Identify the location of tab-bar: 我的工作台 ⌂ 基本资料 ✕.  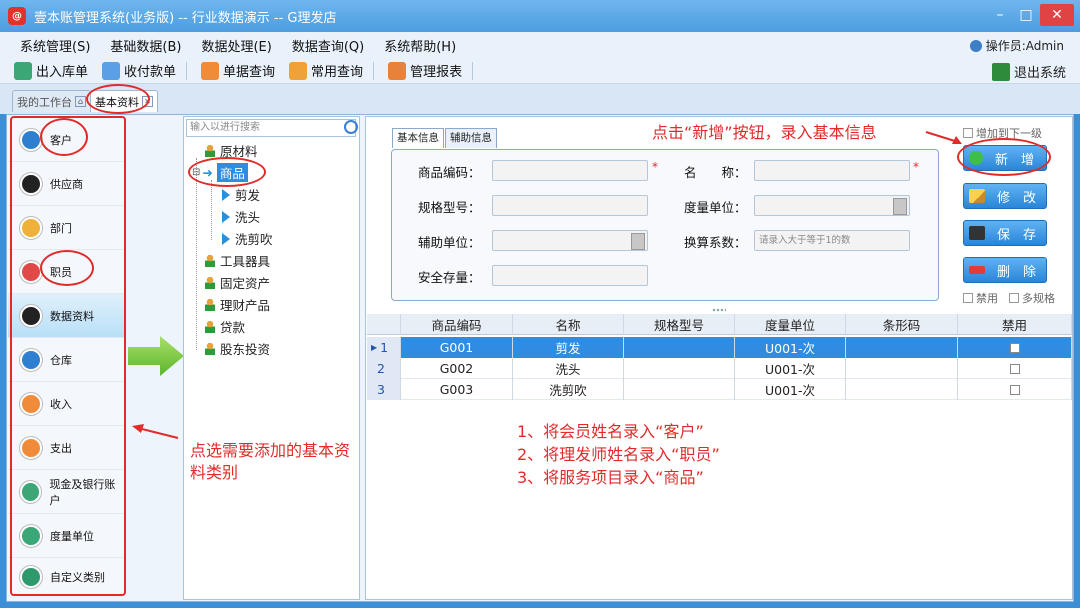
(540, 99).